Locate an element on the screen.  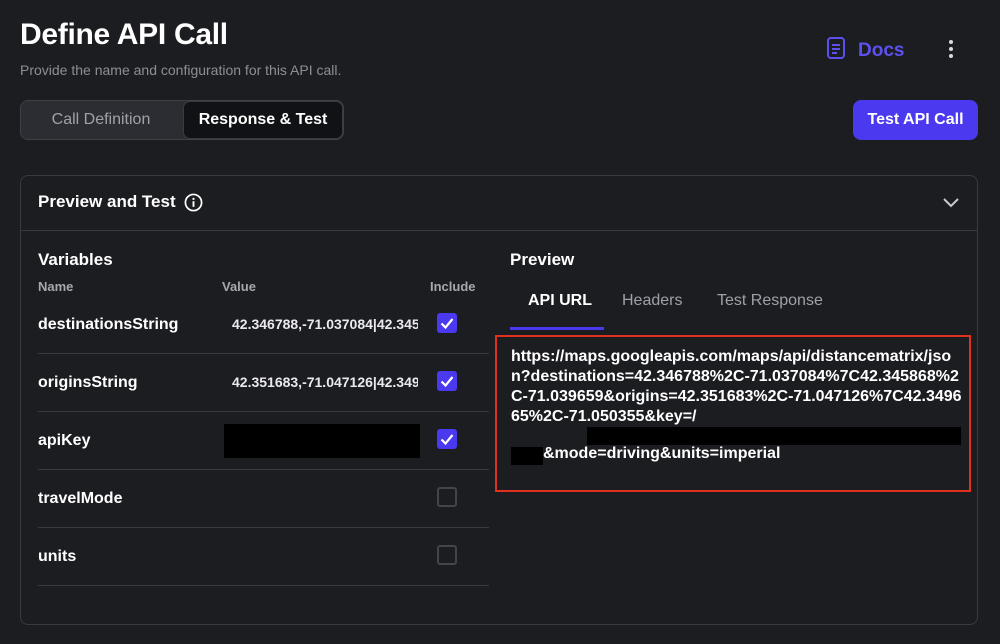
preview-title: Preview is located at coordinates (542, 259).